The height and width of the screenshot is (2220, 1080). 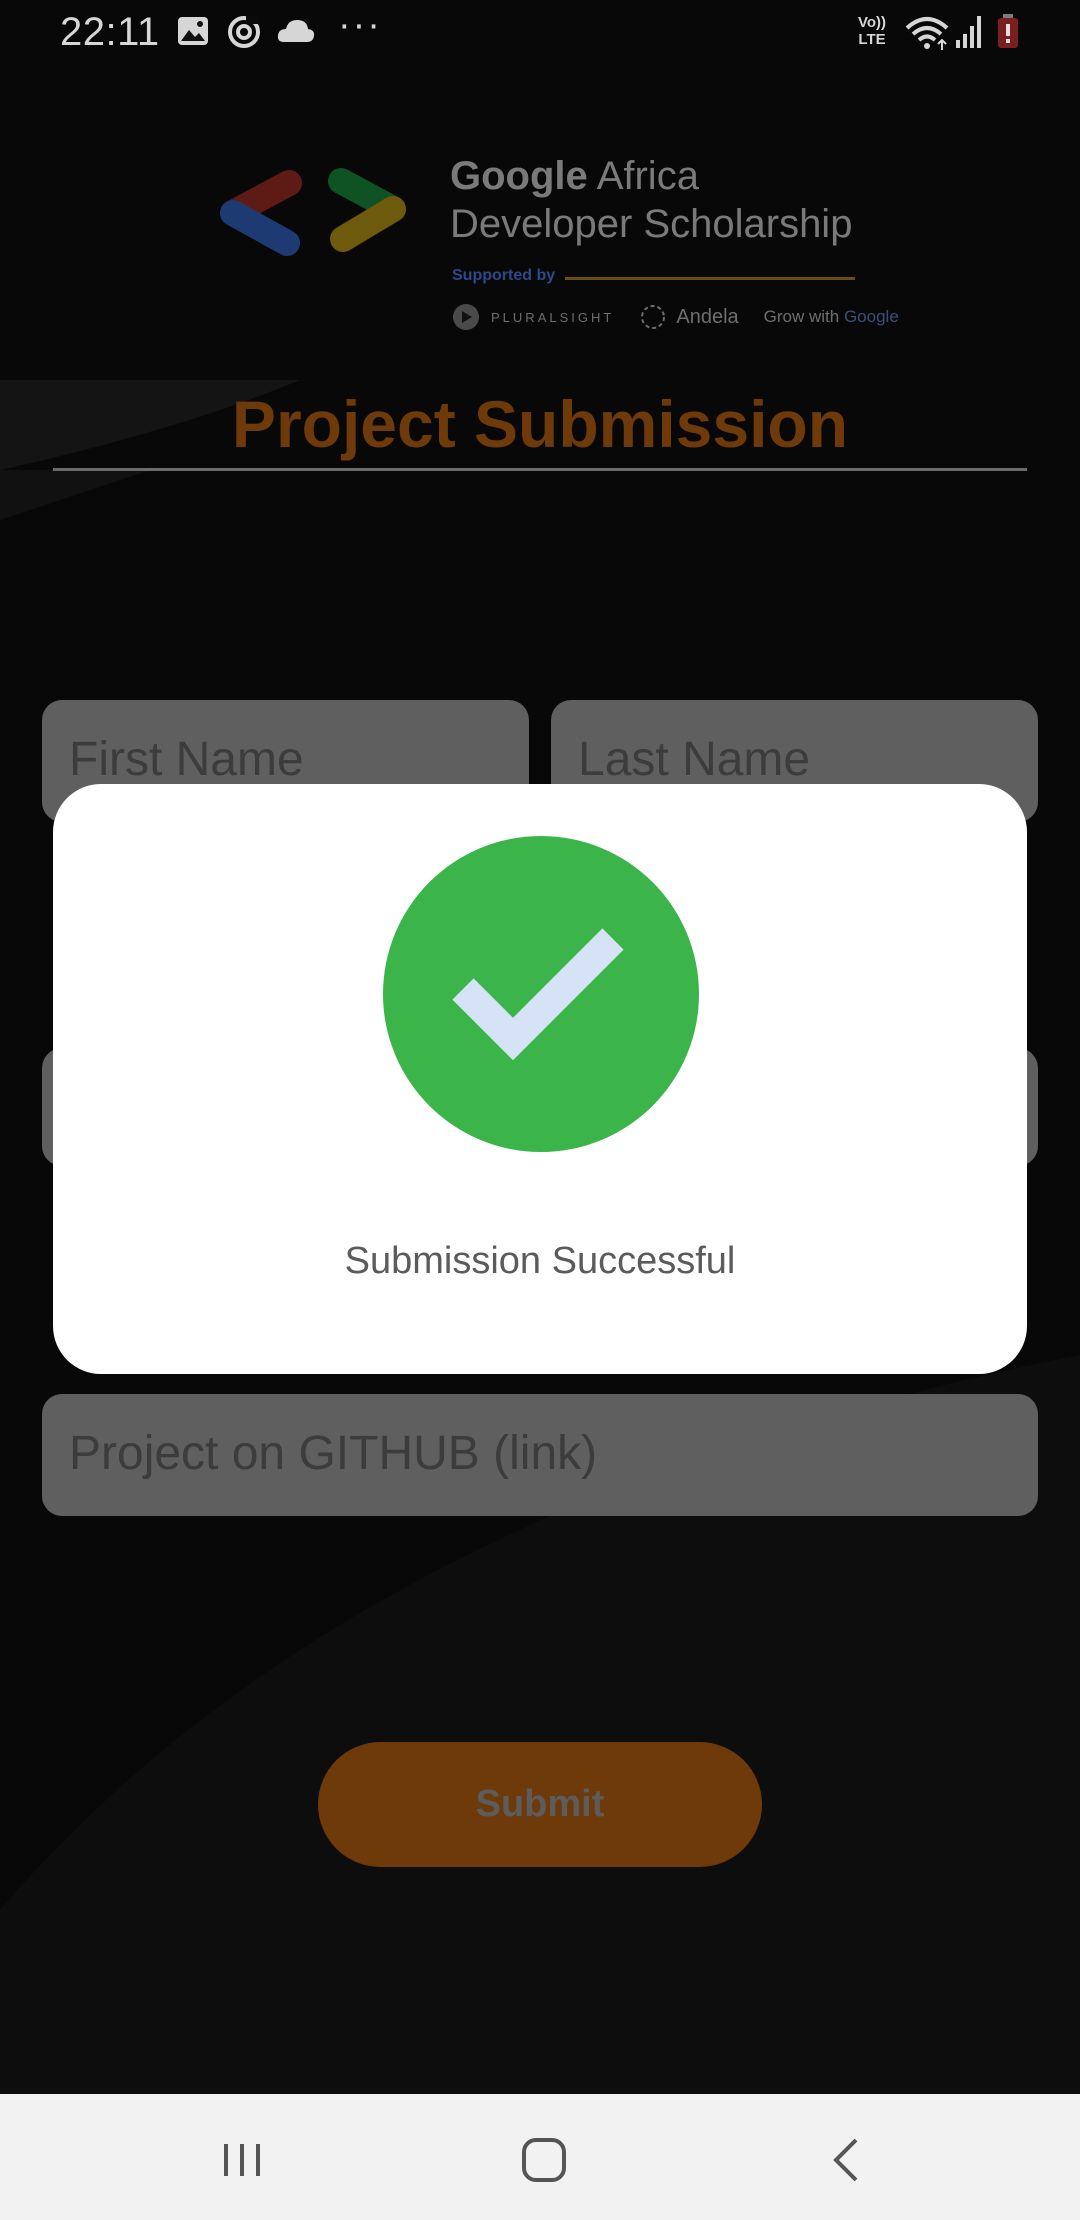 What do you see at coordinates (540, 469) in the screenshot?
I see `title-divider` at bounding box center [540, 469].